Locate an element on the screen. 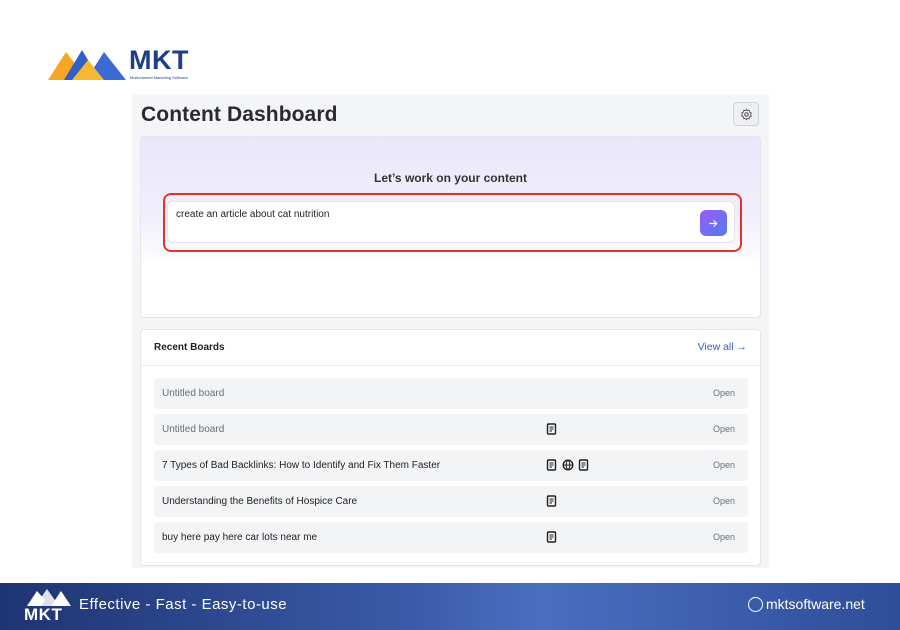  arrow-right-icon is located at coordinates (713, 223).